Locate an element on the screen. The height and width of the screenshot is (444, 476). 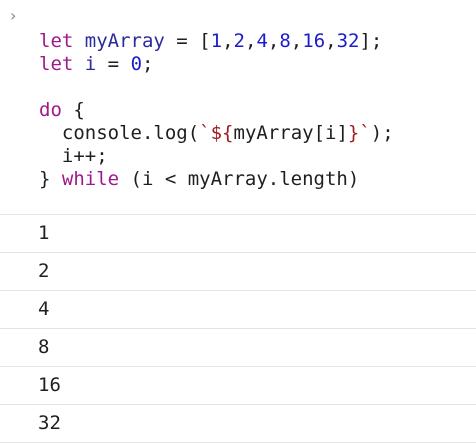
code-line-7: } while (i < myArray.length) is located at coordinates (216, 179).